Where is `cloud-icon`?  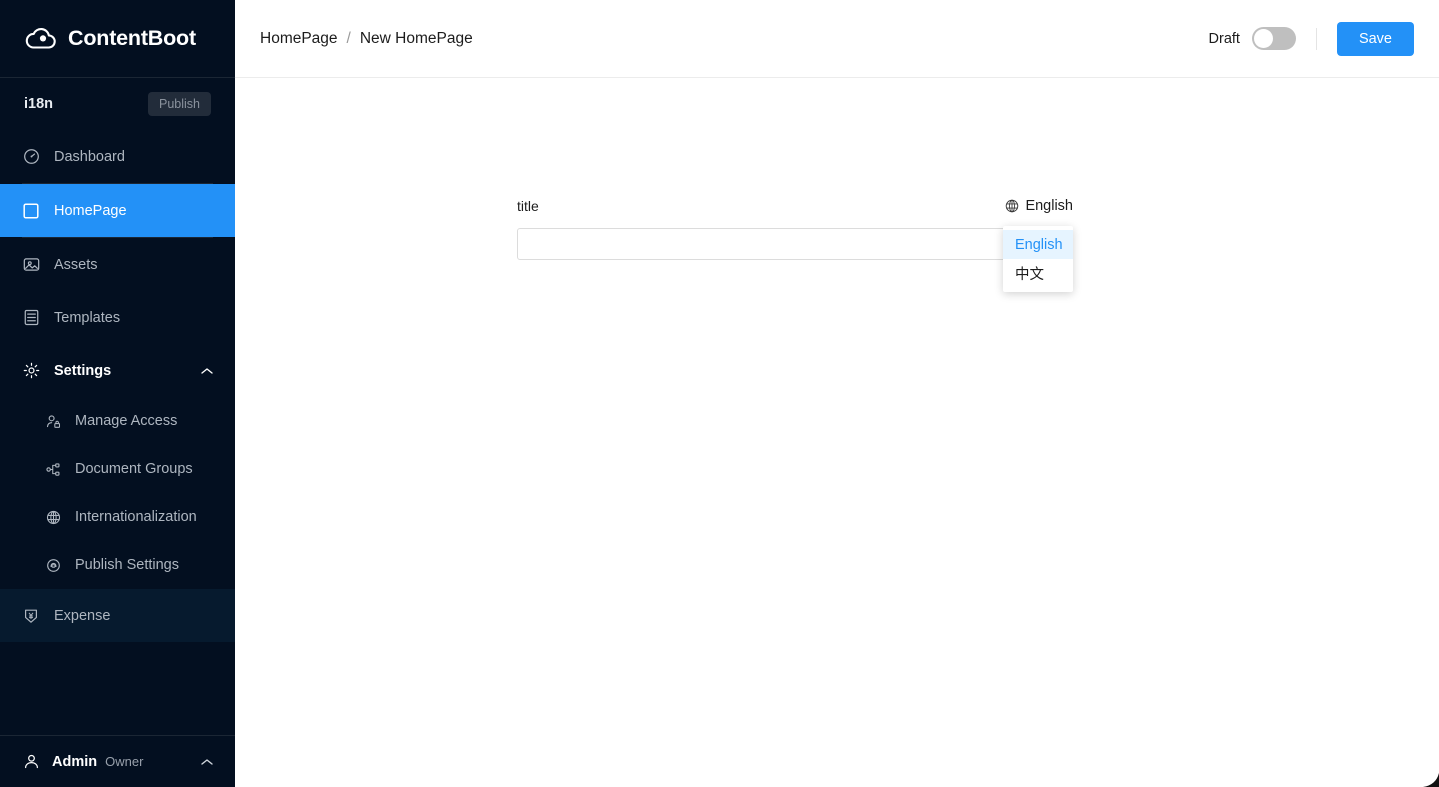 cloud-icon is located at coordinates (41, 39).